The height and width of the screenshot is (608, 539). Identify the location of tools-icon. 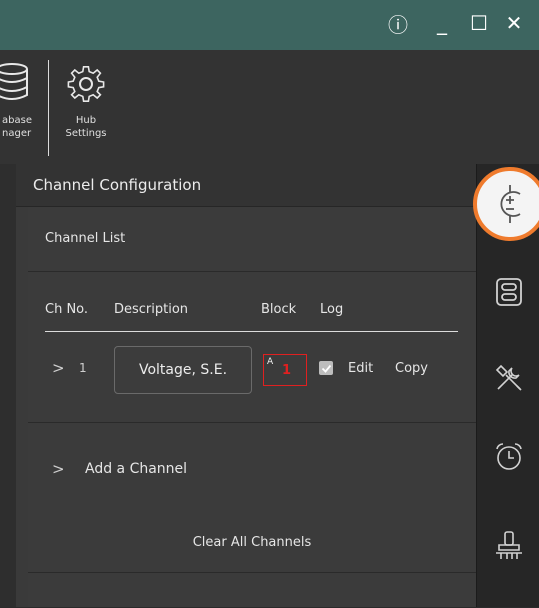
(508, 377).